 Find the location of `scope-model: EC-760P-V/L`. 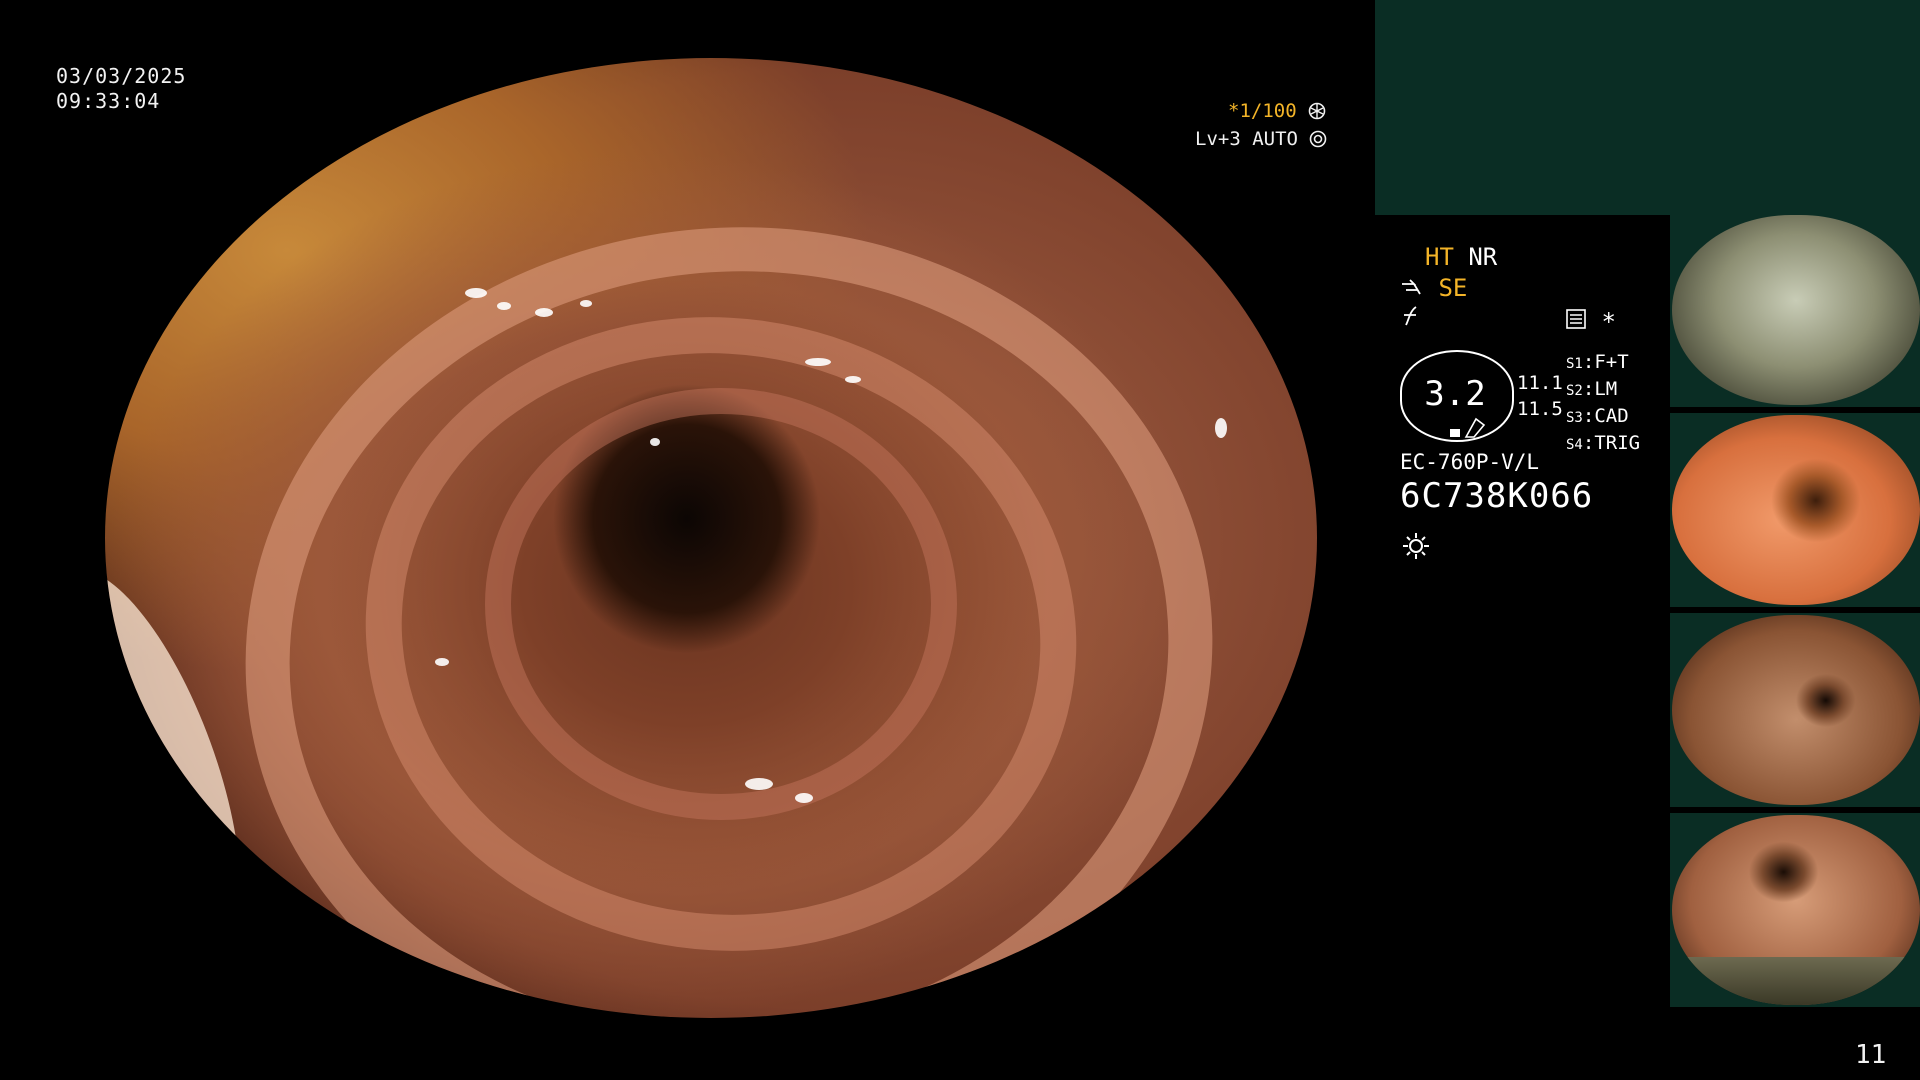

scope-model: EC-760P-V/L is located at coordinates (1470, 462).